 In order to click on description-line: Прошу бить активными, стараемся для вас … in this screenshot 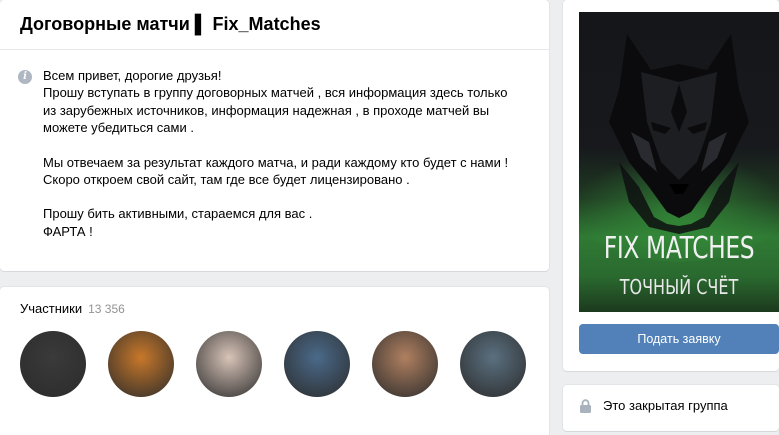, I will do `click(178, 214)`.